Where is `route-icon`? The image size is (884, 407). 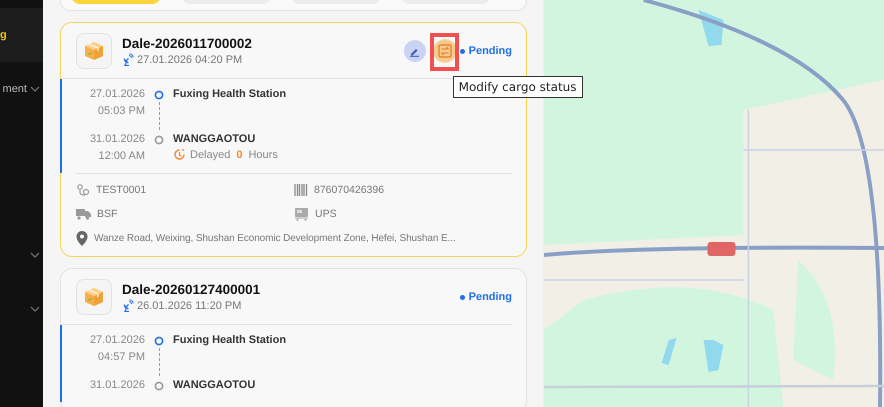 route-icon is located at coordinates (83, 190).